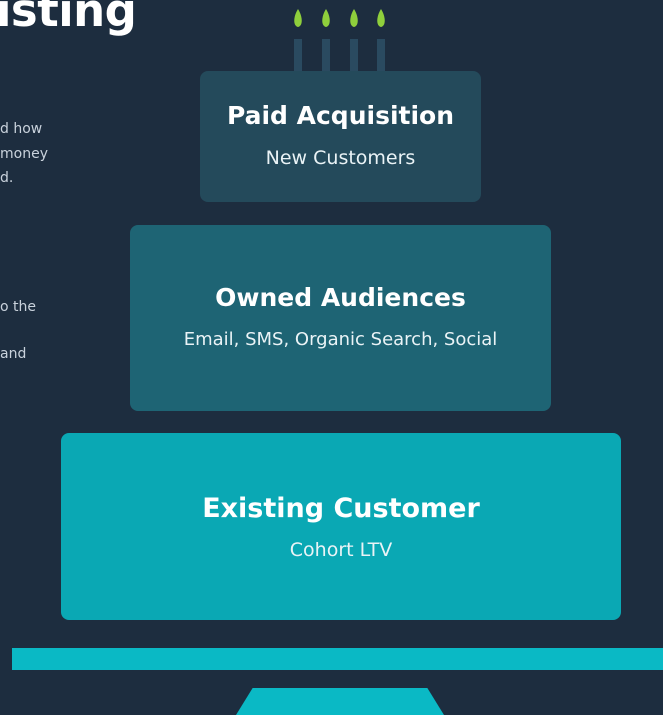  Describe the element at coordinates (341, 550) in the screenshot. I see `tier-subtitle: Cohort LTV` at that location.